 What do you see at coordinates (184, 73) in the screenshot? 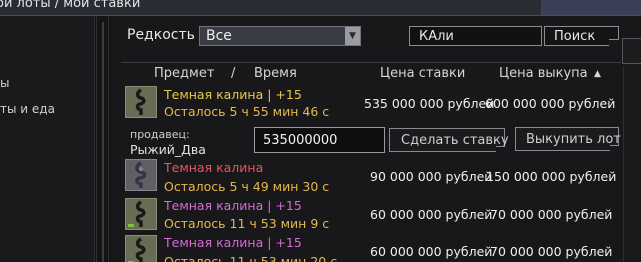
I see `column-header-item: Предмет` at bounding box center [184, 73].